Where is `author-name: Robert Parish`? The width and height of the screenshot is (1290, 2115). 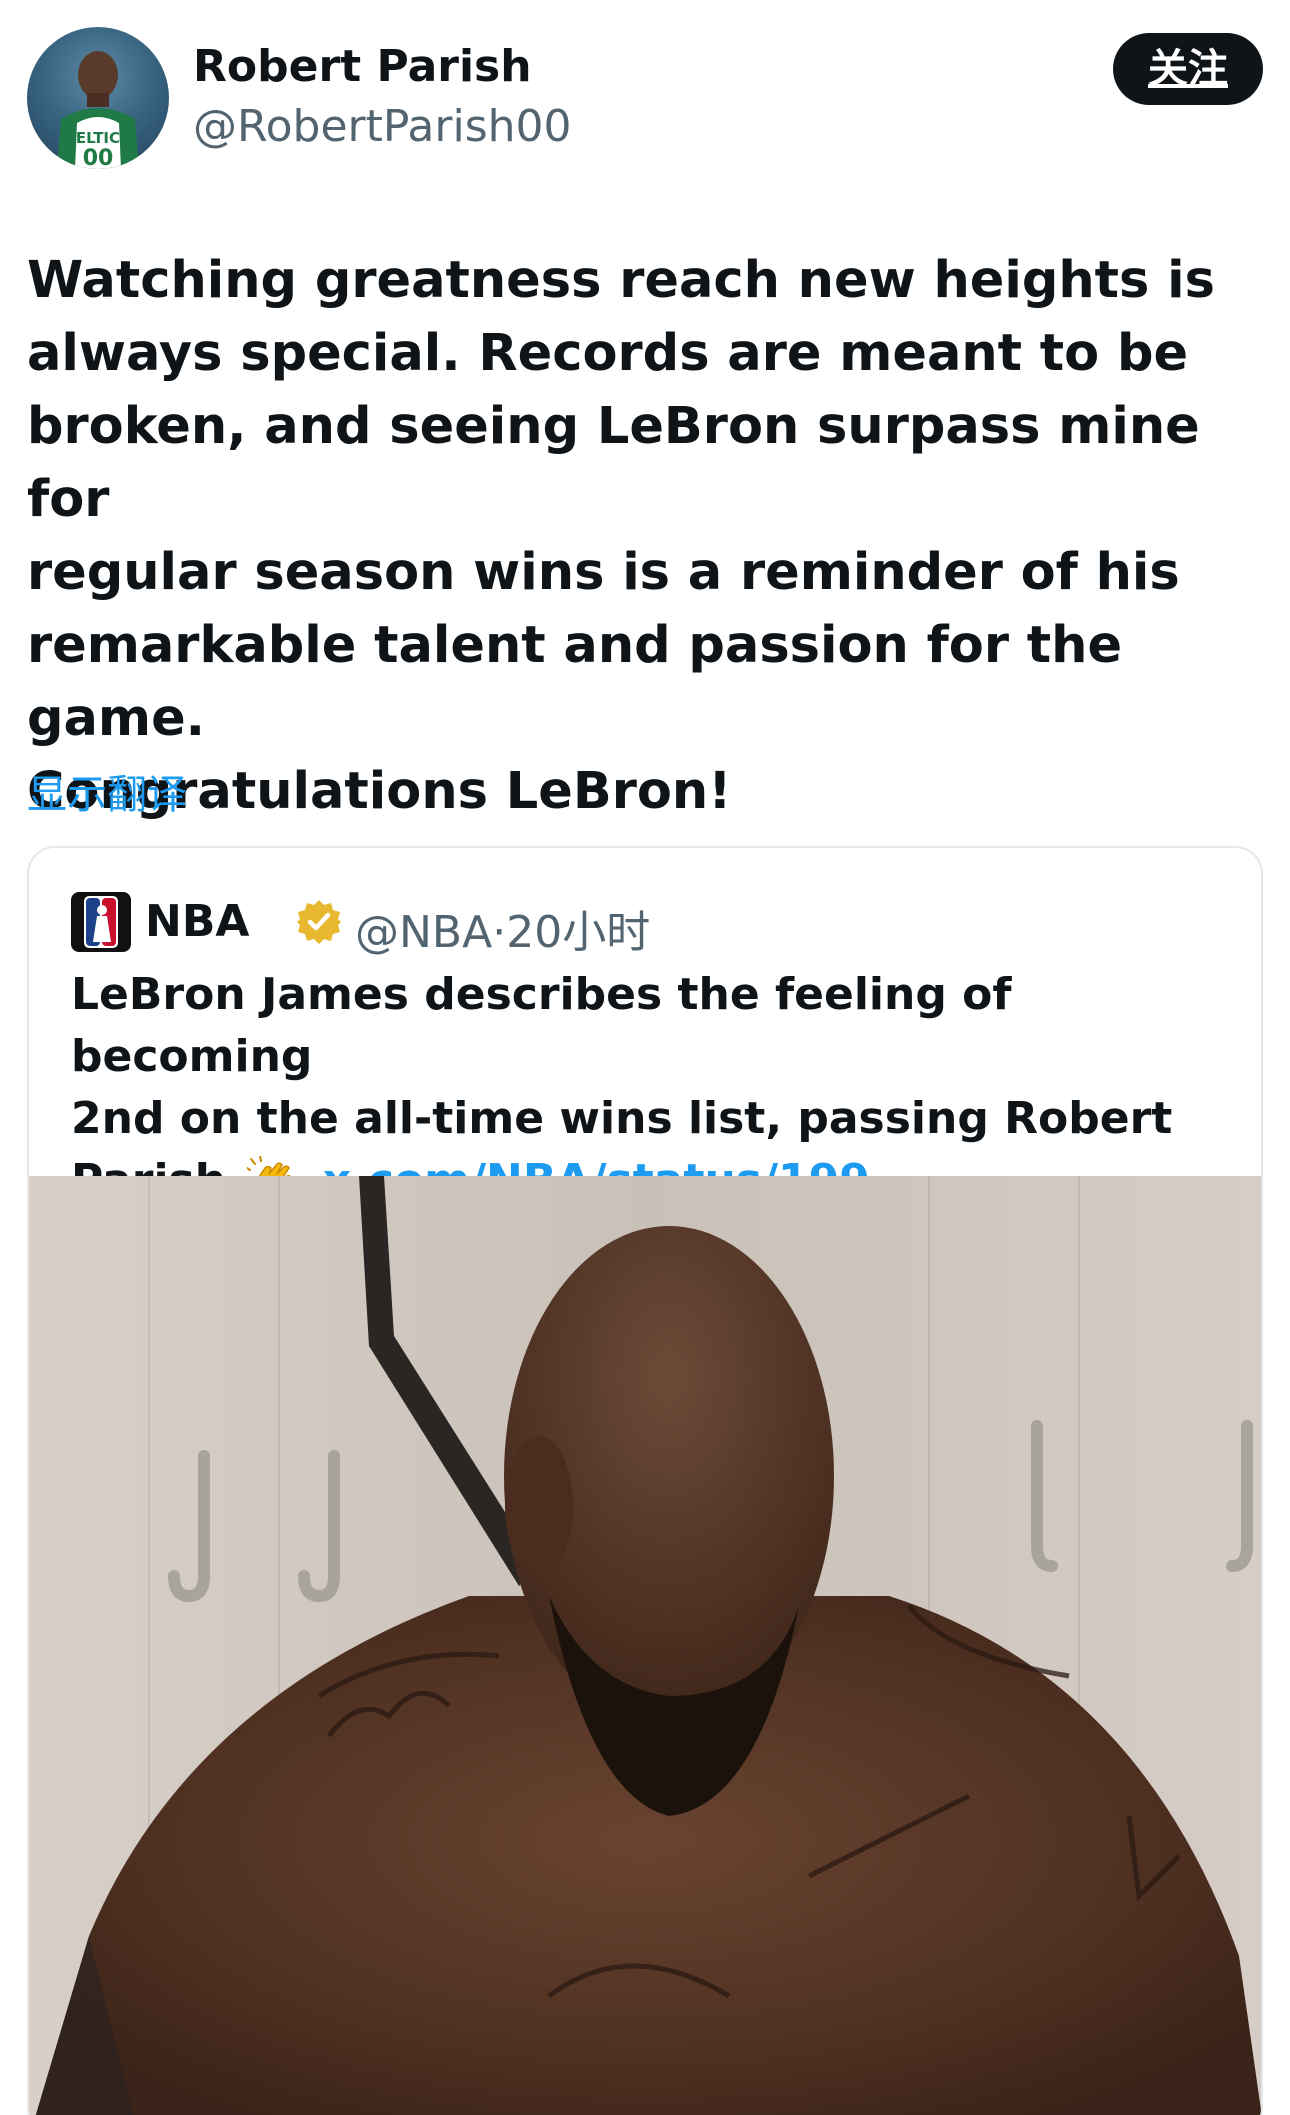 author-name: Robert Parish is located at coordinates (362, 66).